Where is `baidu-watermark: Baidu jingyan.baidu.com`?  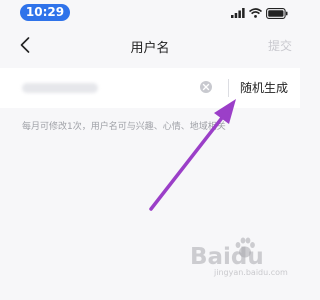
baidu-watermark: Baidu jingyan.baidu.com is located at coordinates (239, 257).